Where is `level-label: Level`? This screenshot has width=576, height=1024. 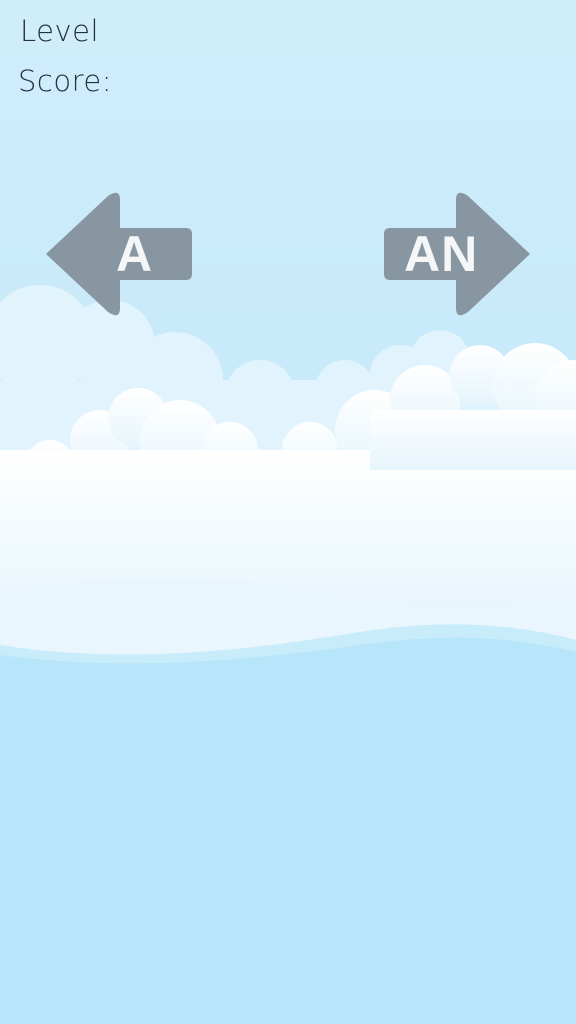 level-label: Level is located at coordinates (60, 31).